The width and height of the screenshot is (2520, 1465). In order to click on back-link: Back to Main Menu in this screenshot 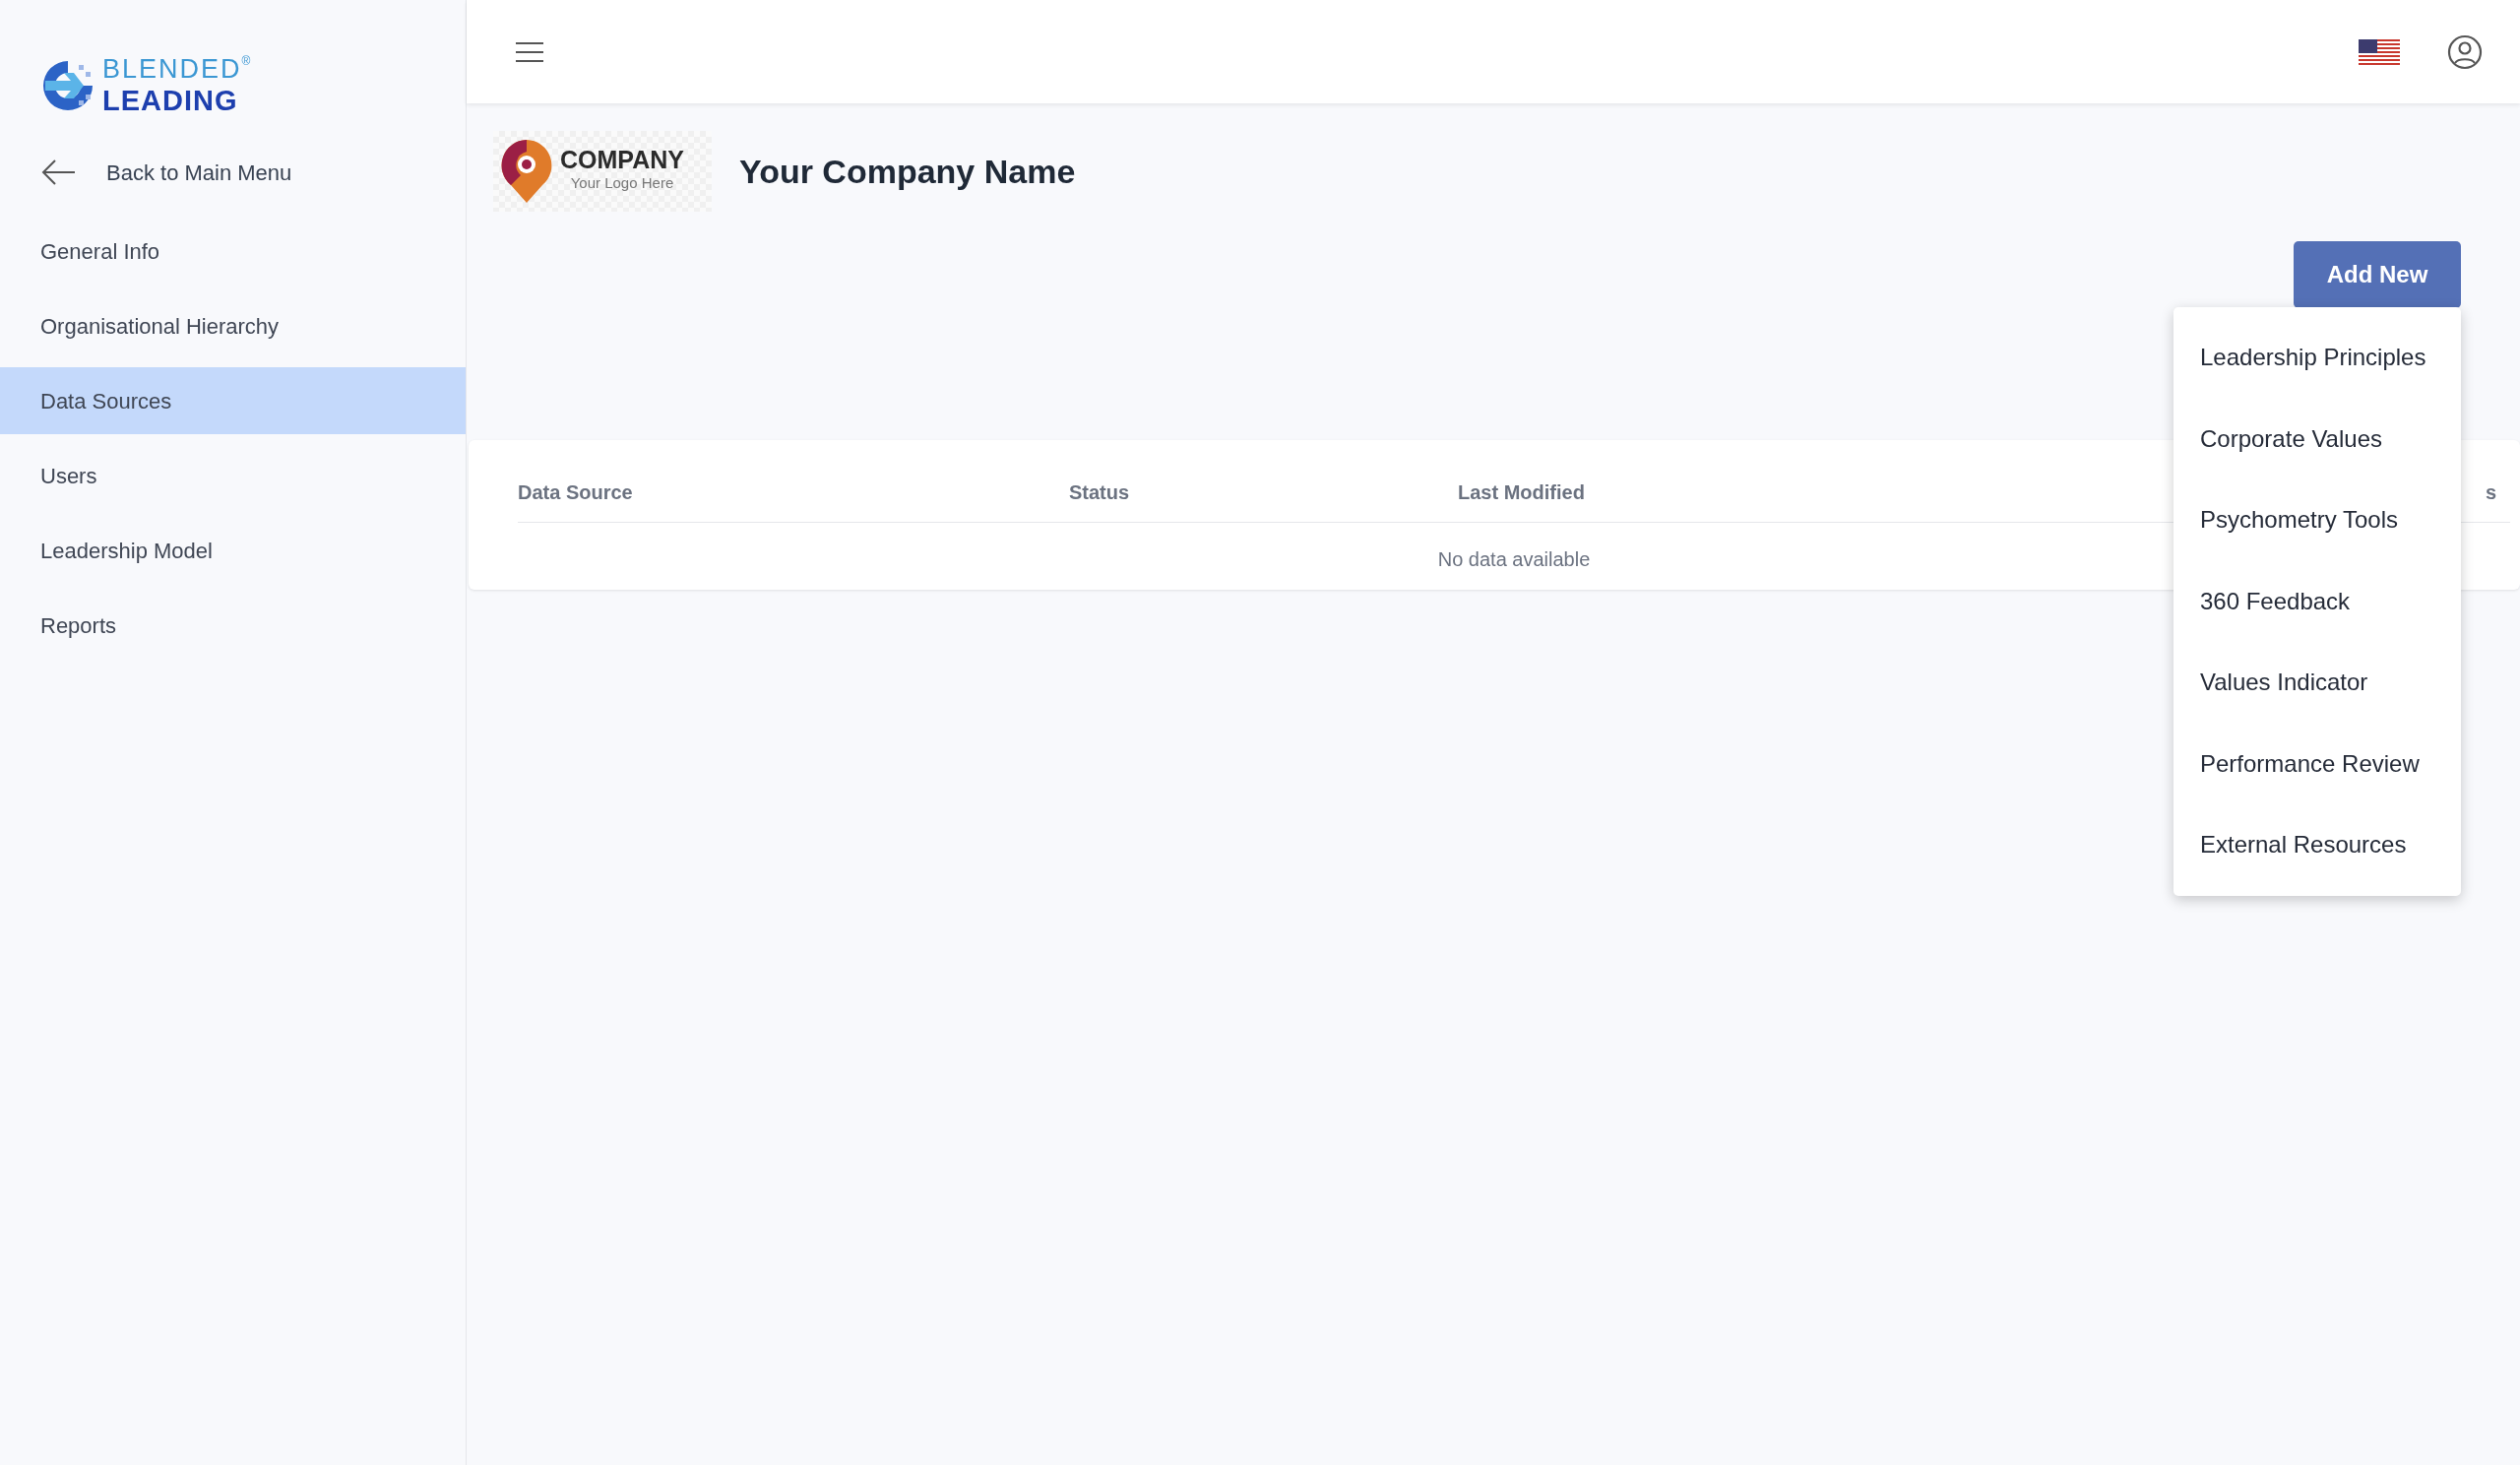, I will do `click(233, 173)`.